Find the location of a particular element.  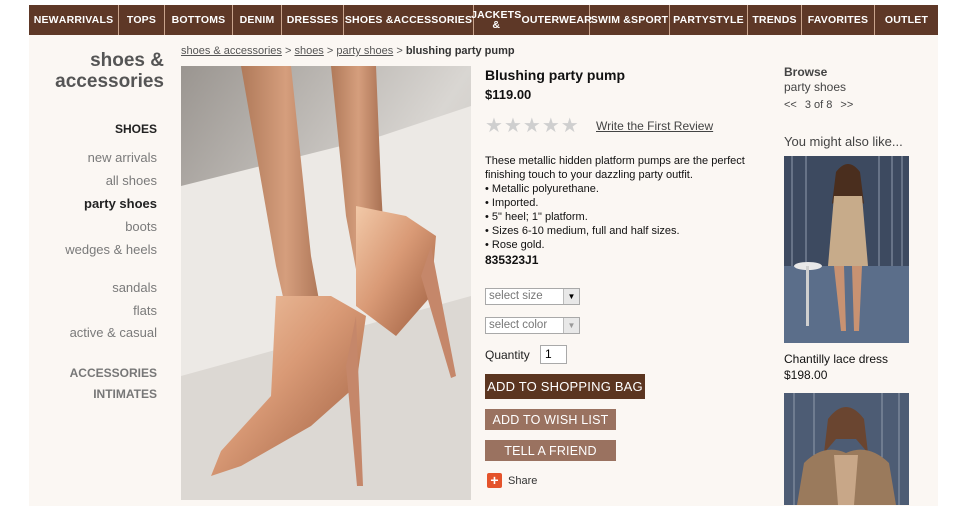

sidebar-heading-shoes: SHOES is located at coordinates (98, 129).